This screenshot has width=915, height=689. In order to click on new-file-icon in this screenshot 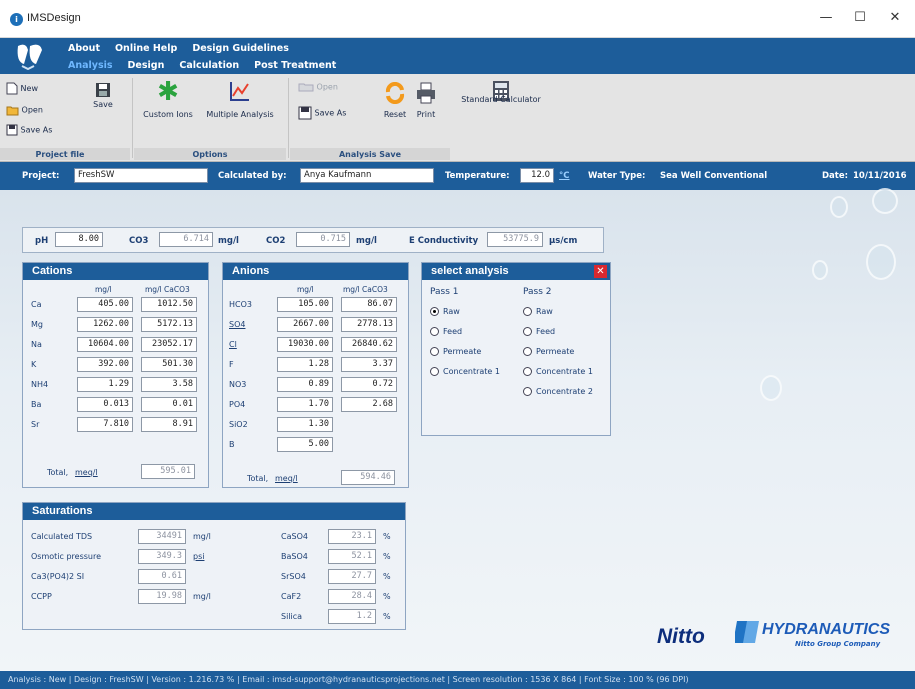, I will do `click(12, 88)`.